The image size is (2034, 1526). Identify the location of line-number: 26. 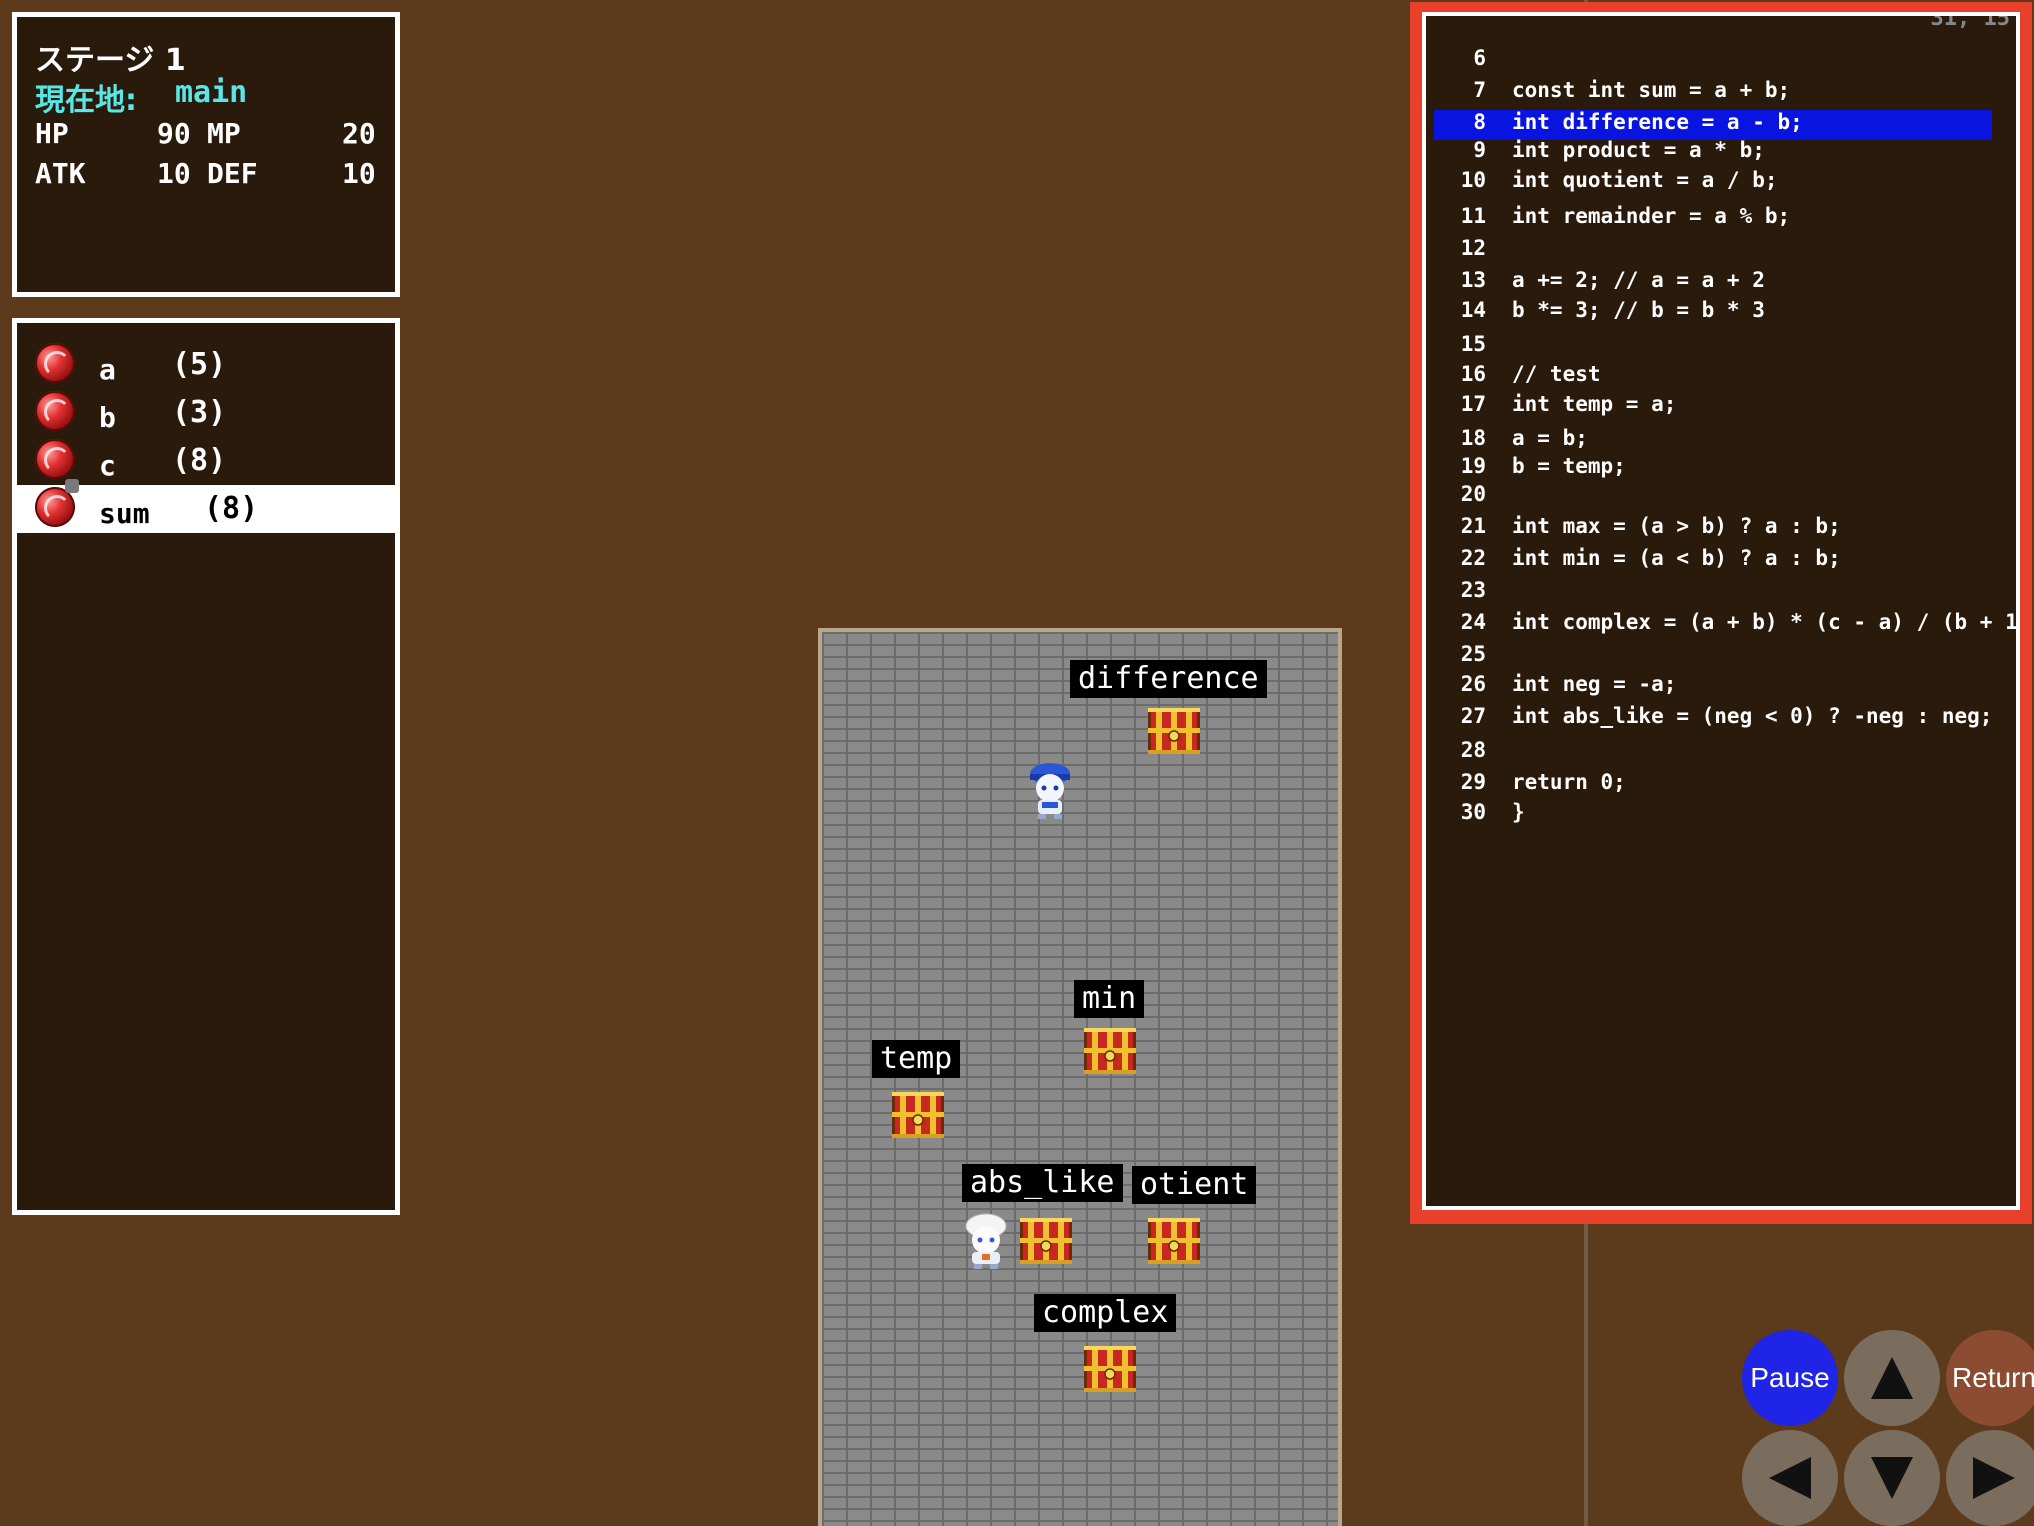
(1473, 684).